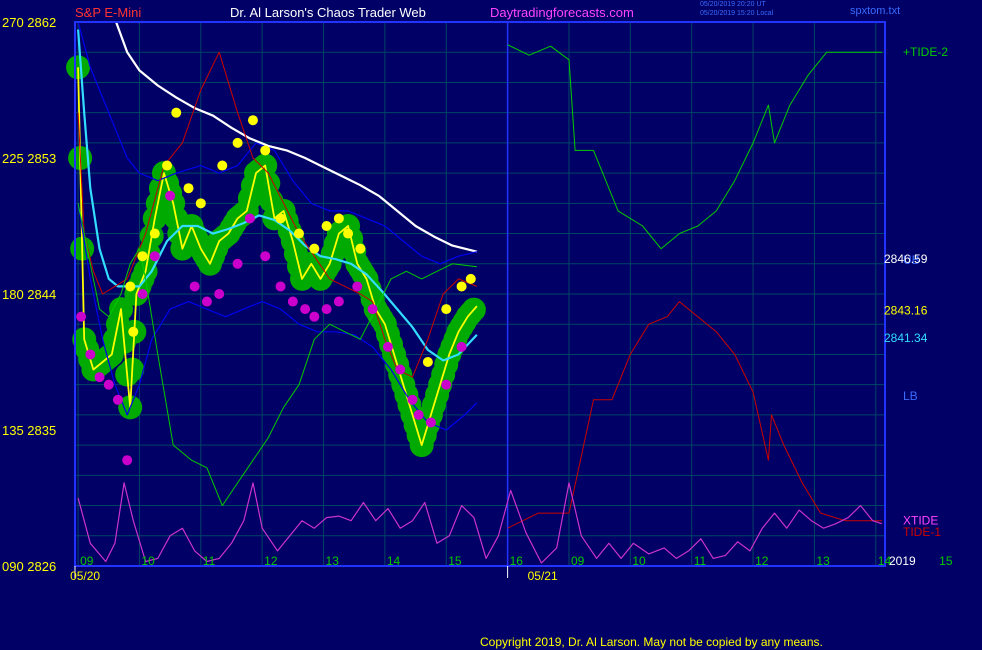 The height and width of the screenshot is (650, 982). I want to click on right-label-tide1: TIDE-1, so click(922, 532).